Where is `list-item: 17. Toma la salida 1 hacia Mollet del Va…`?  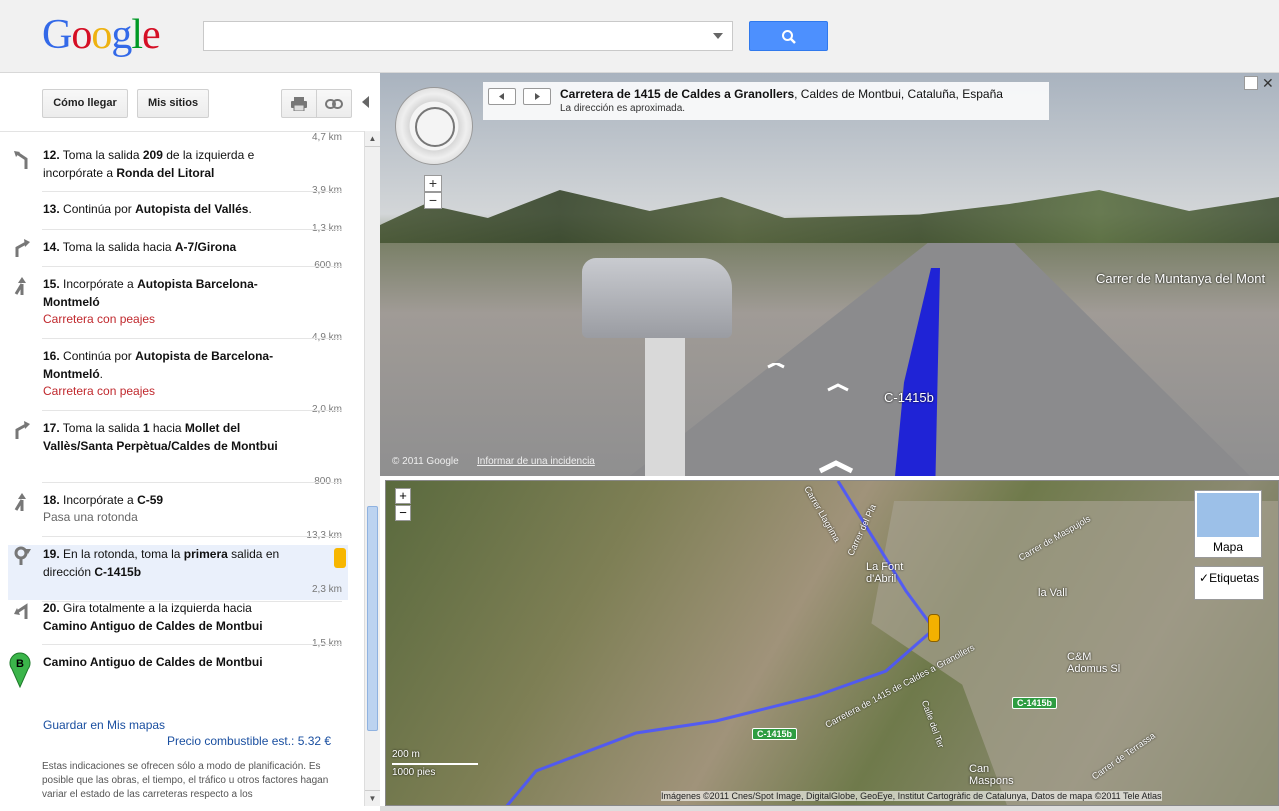
list-item: 17. Toma la salida 1 hacia Mollet del Va… is located at coordinates (170, 437).